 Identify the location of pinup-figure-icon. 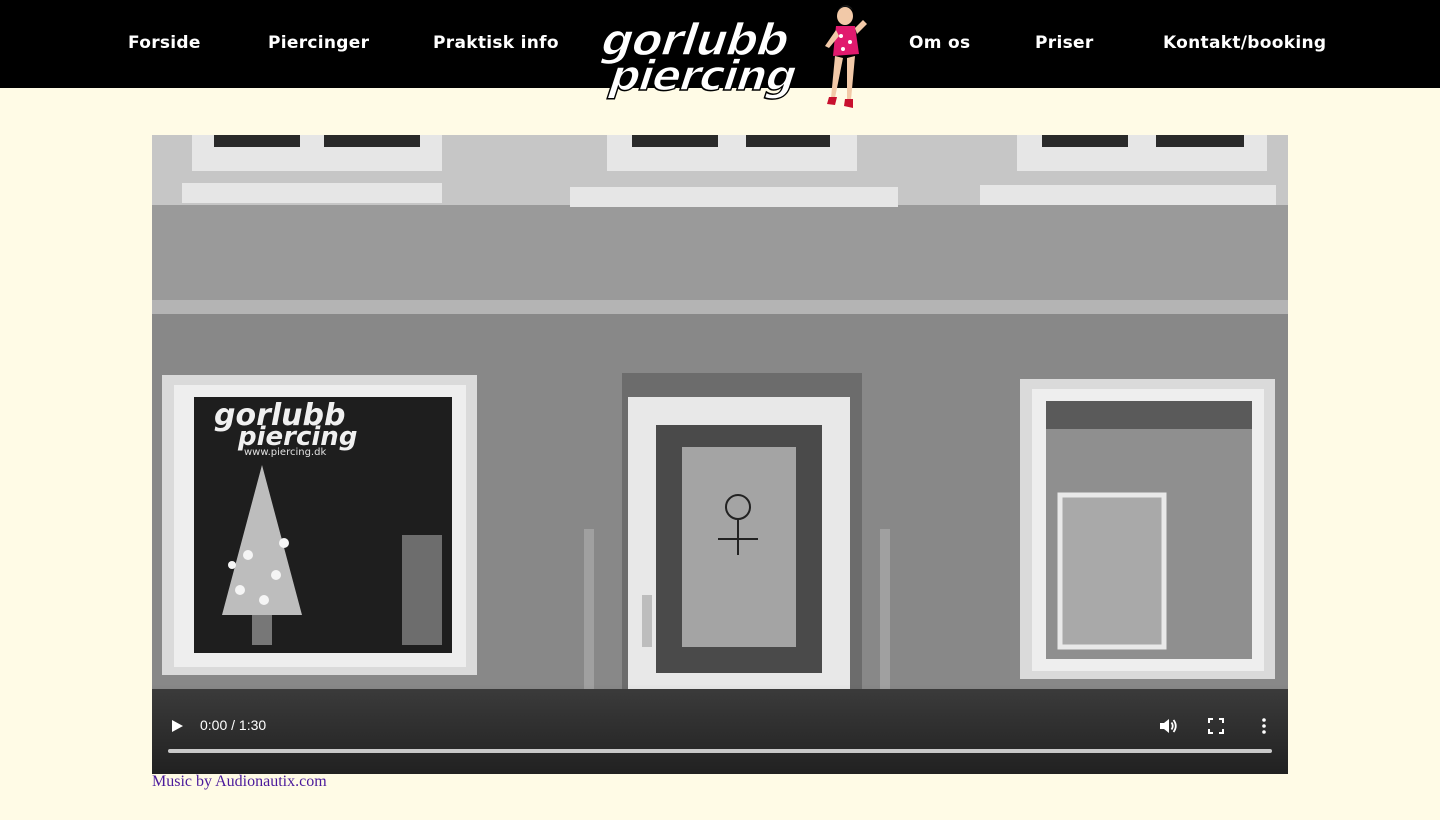
(846, 56).